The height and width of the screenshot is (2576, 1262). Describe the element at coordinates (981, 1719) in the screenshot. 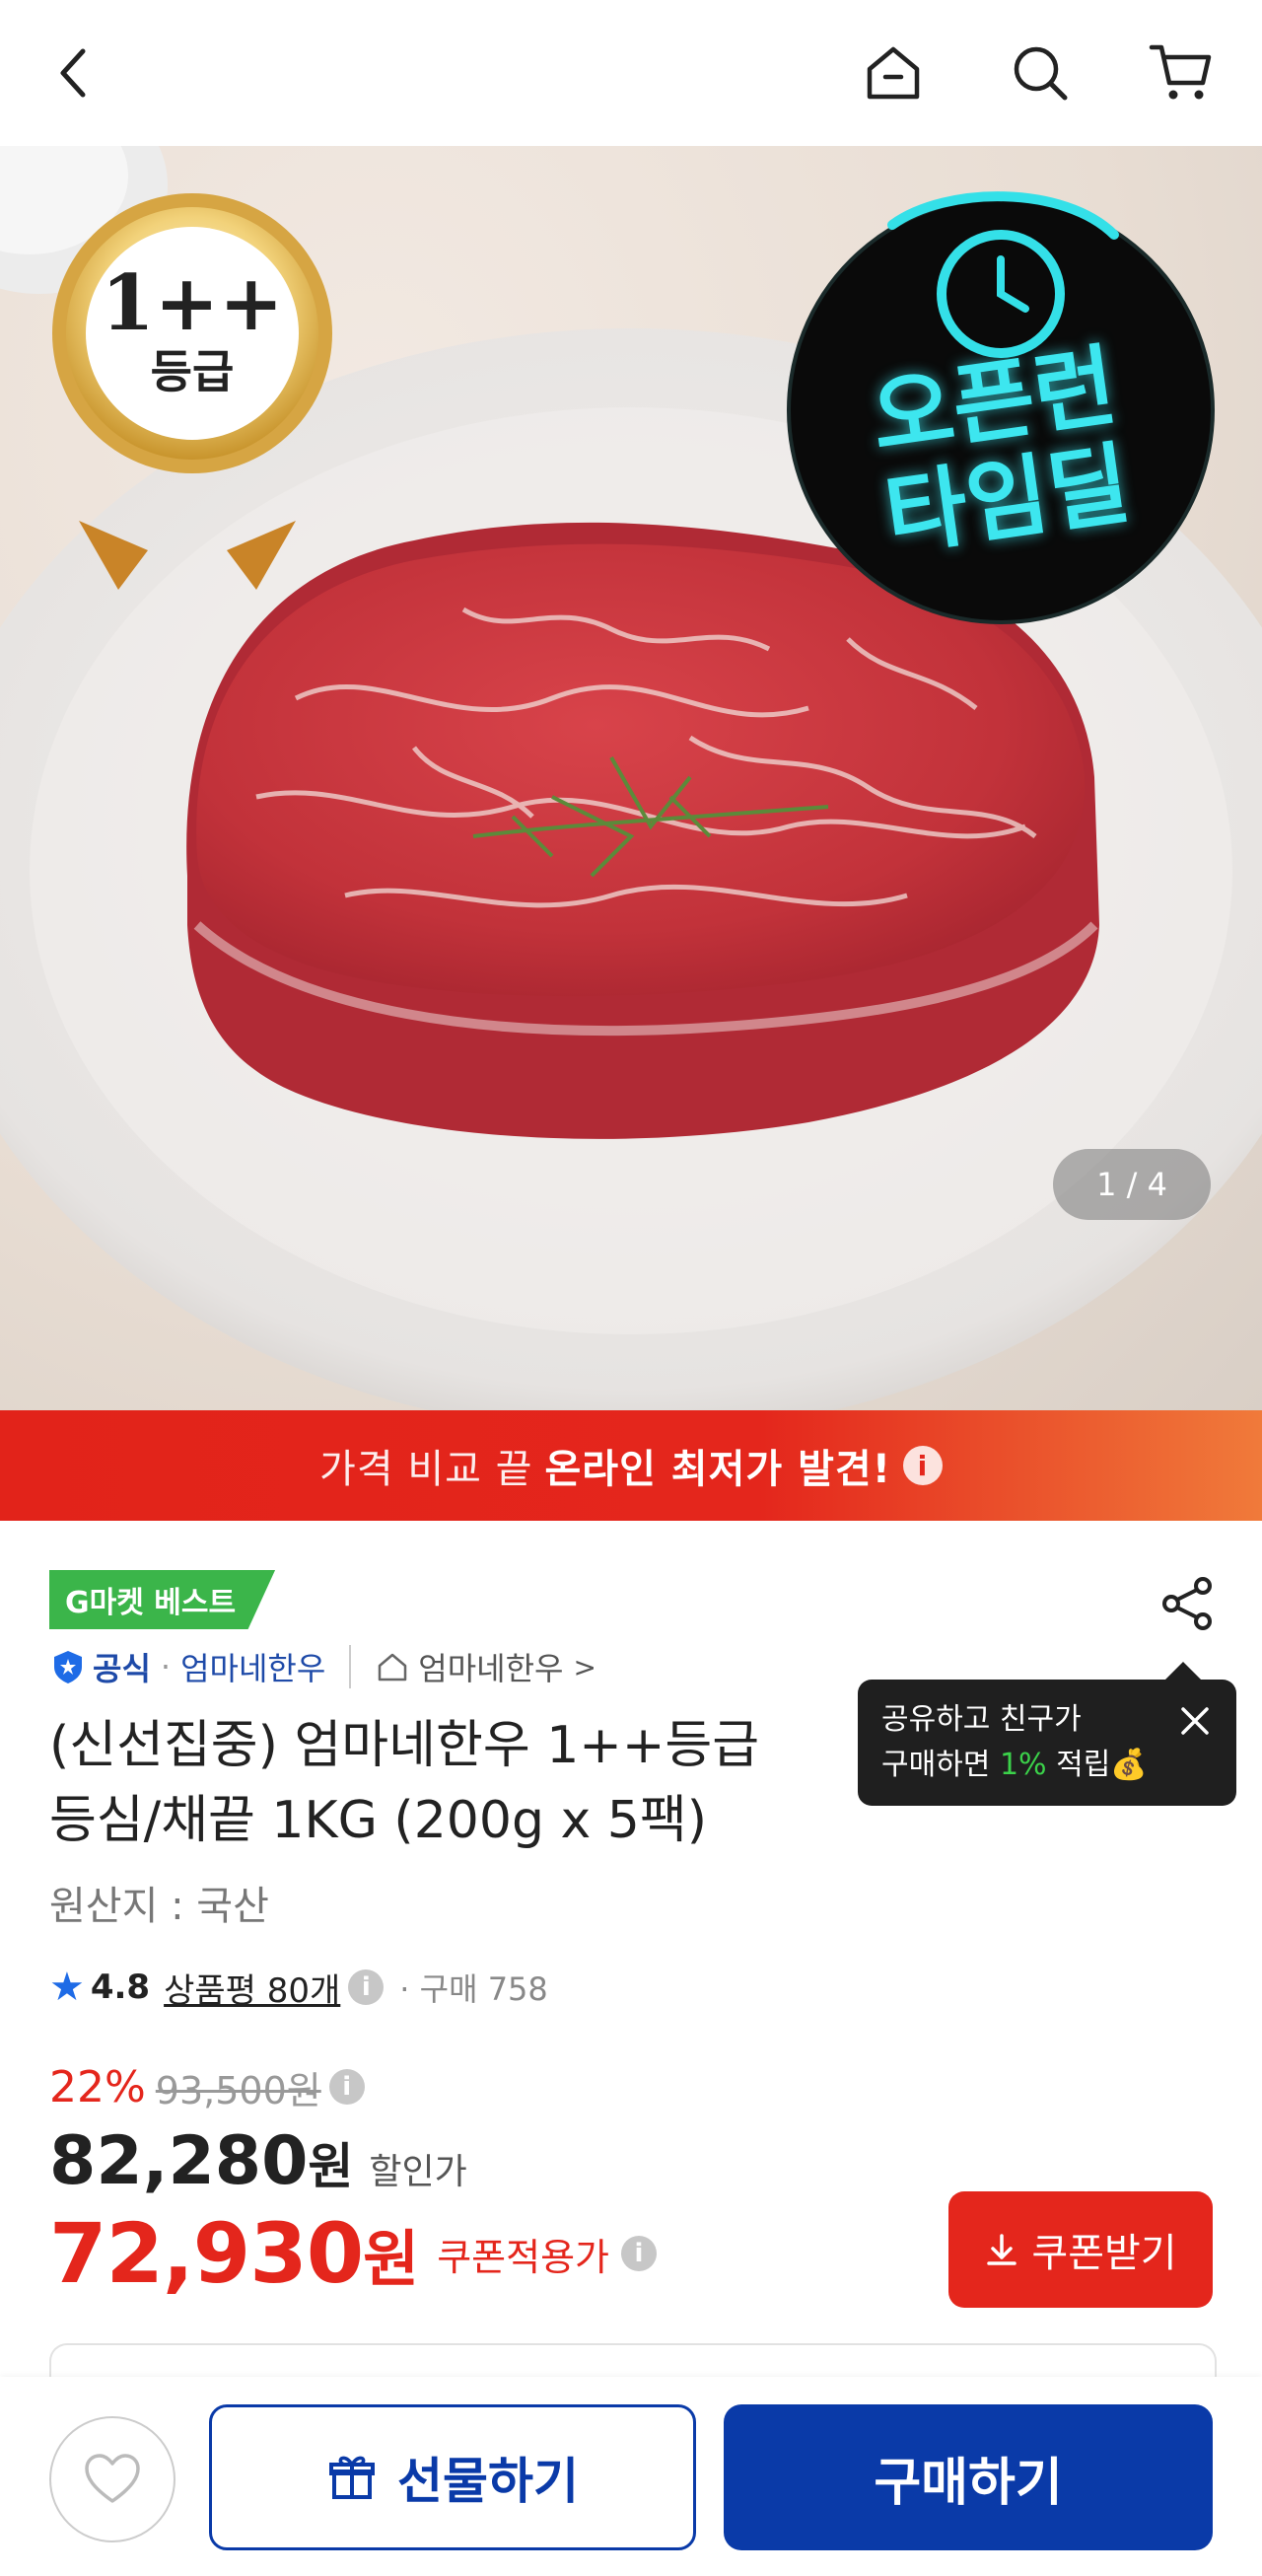

I see `tooltip-line1: 공유하고 친구가` at that location.